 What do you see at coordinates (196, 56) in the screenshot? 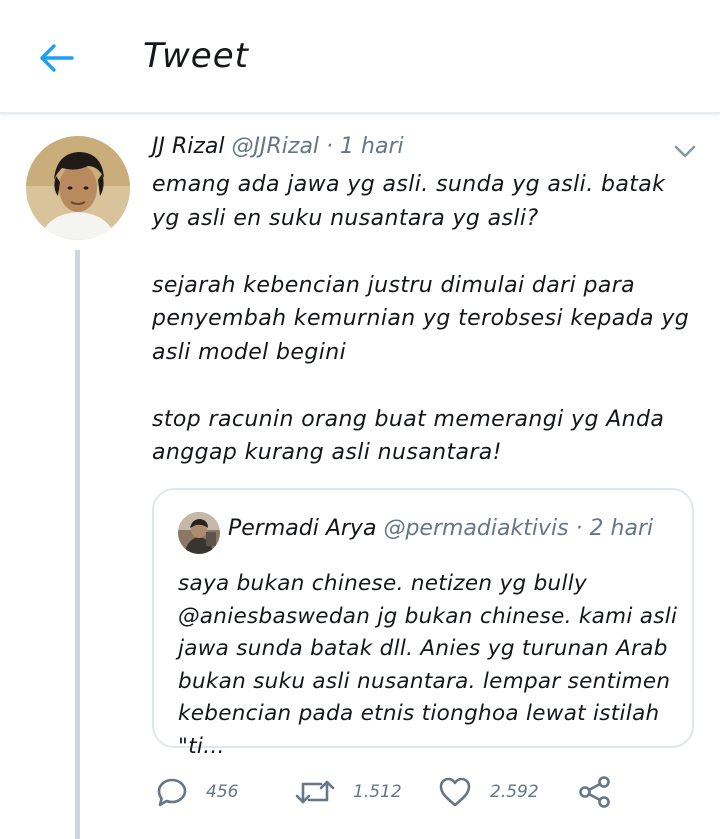
I see `page-title: Tweet` at bounding box center [196, 56].